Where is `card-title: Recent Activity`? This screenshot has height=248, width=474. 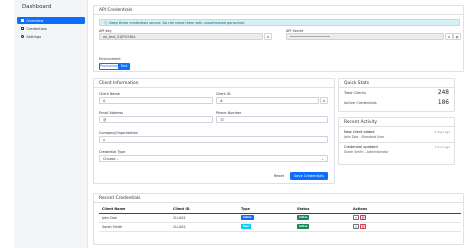 card-title: Recent Activity is located at coordinates (396, 122).